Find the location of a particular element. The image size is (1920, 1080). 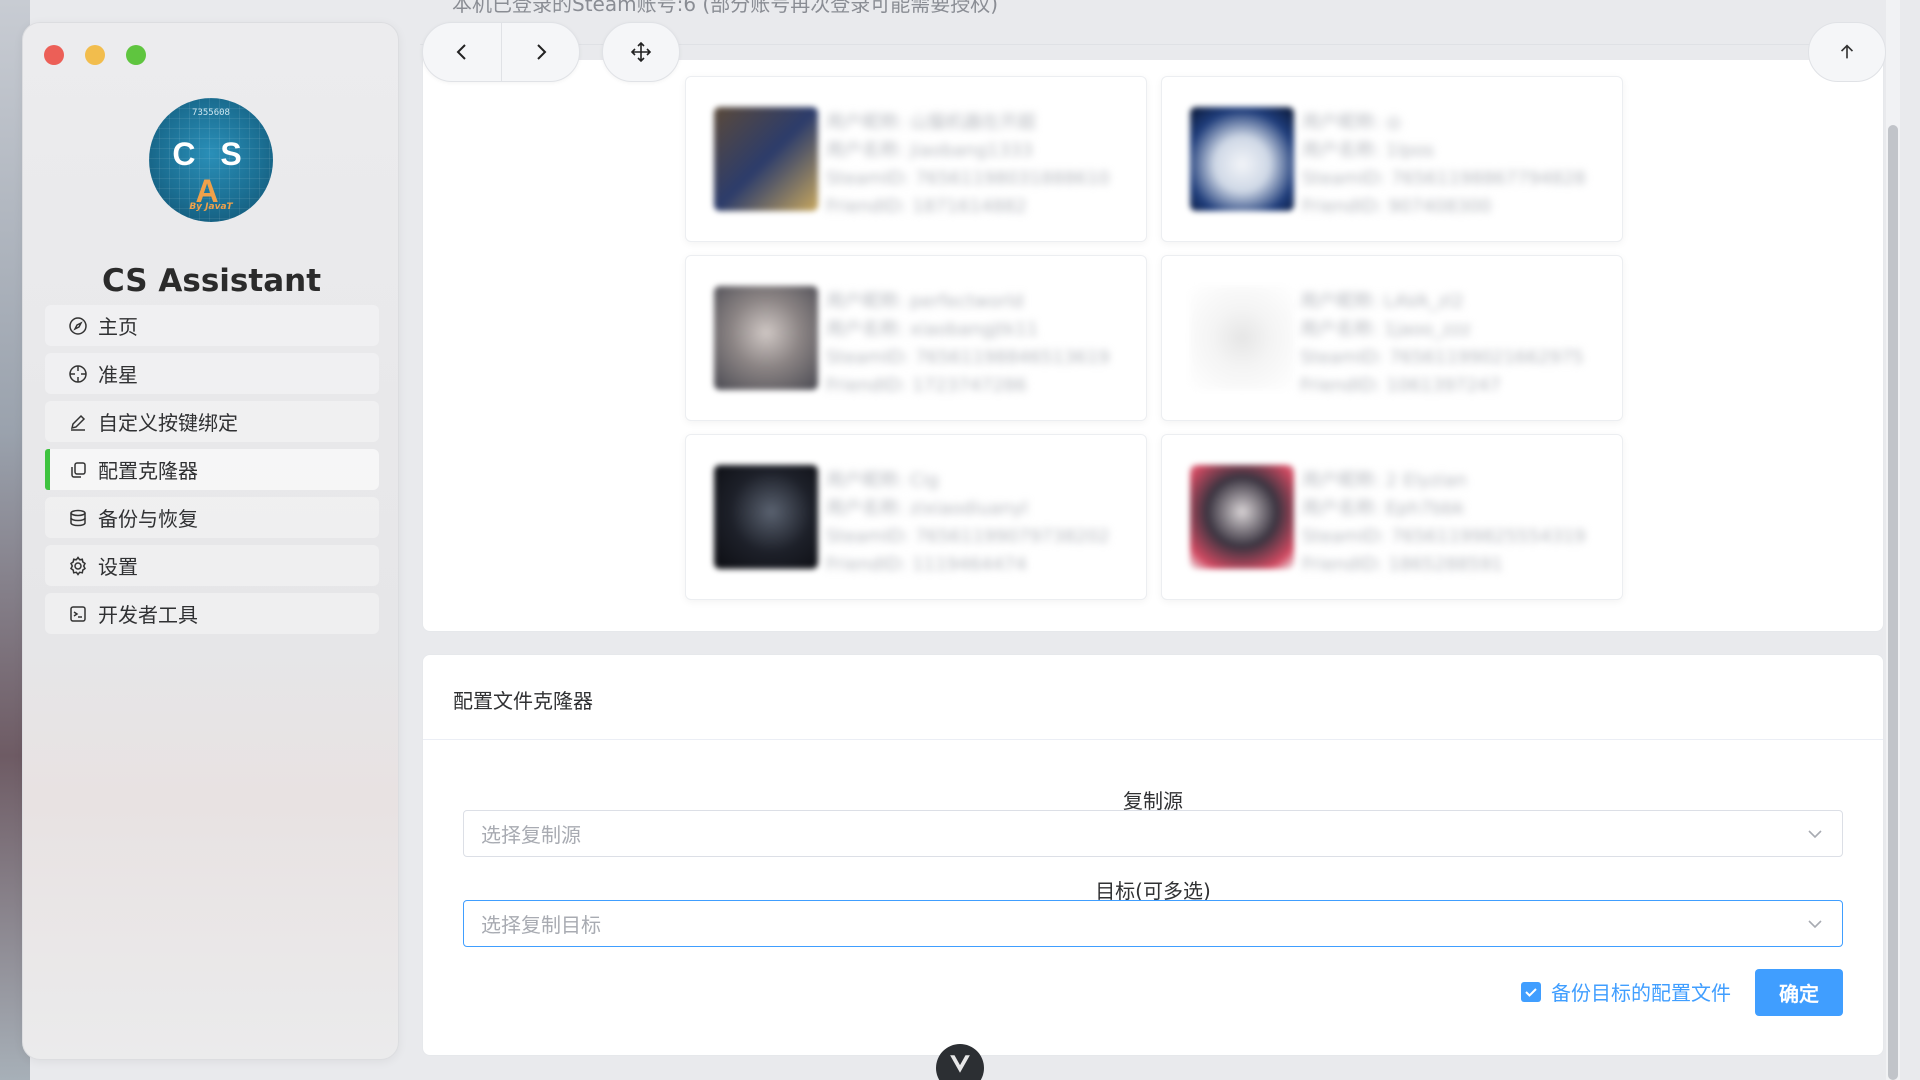

scroll-to-top-button is located at coordinates (1847, 52).